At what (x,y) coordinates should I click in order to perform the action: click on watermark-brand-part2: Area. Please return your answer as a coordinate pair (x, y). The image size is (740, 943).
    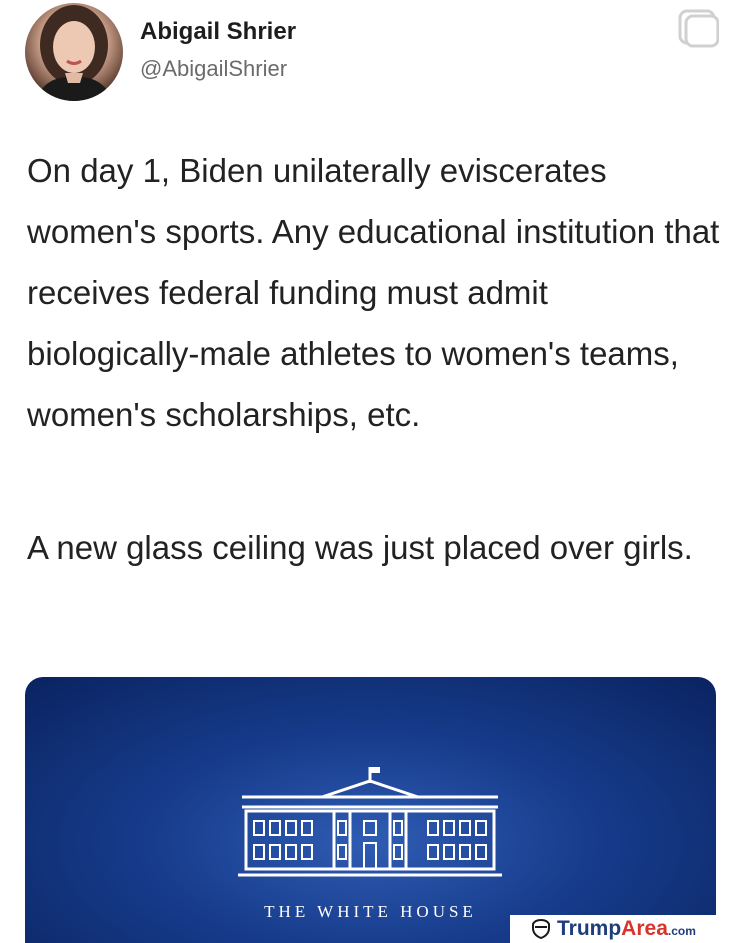
    Looking at the image, I should click on (644, 928).